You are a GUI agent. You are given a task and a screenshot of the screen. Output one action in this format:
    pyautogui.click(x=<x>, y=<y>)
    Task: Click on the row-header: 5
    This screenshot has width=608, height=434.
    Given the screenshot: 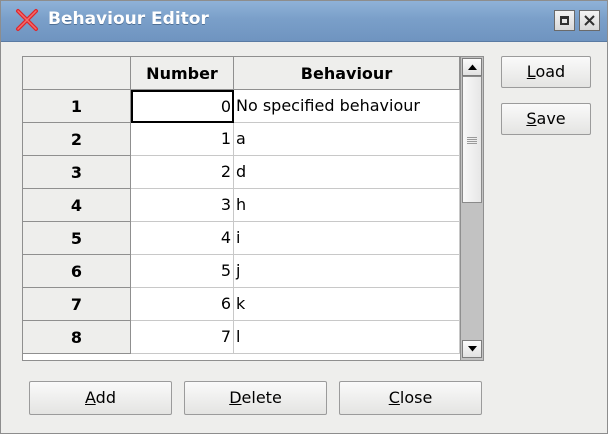 What is the action you would take?
    pyautogui.click(x=77, y=238)
    